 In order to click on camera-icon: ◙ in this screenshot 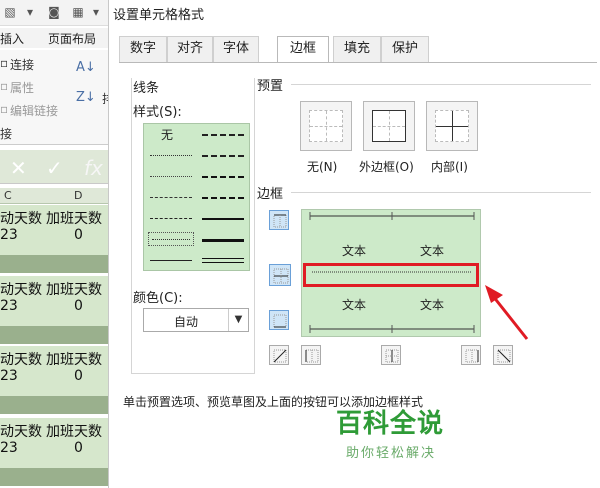, I will do `click(54, 12)`.